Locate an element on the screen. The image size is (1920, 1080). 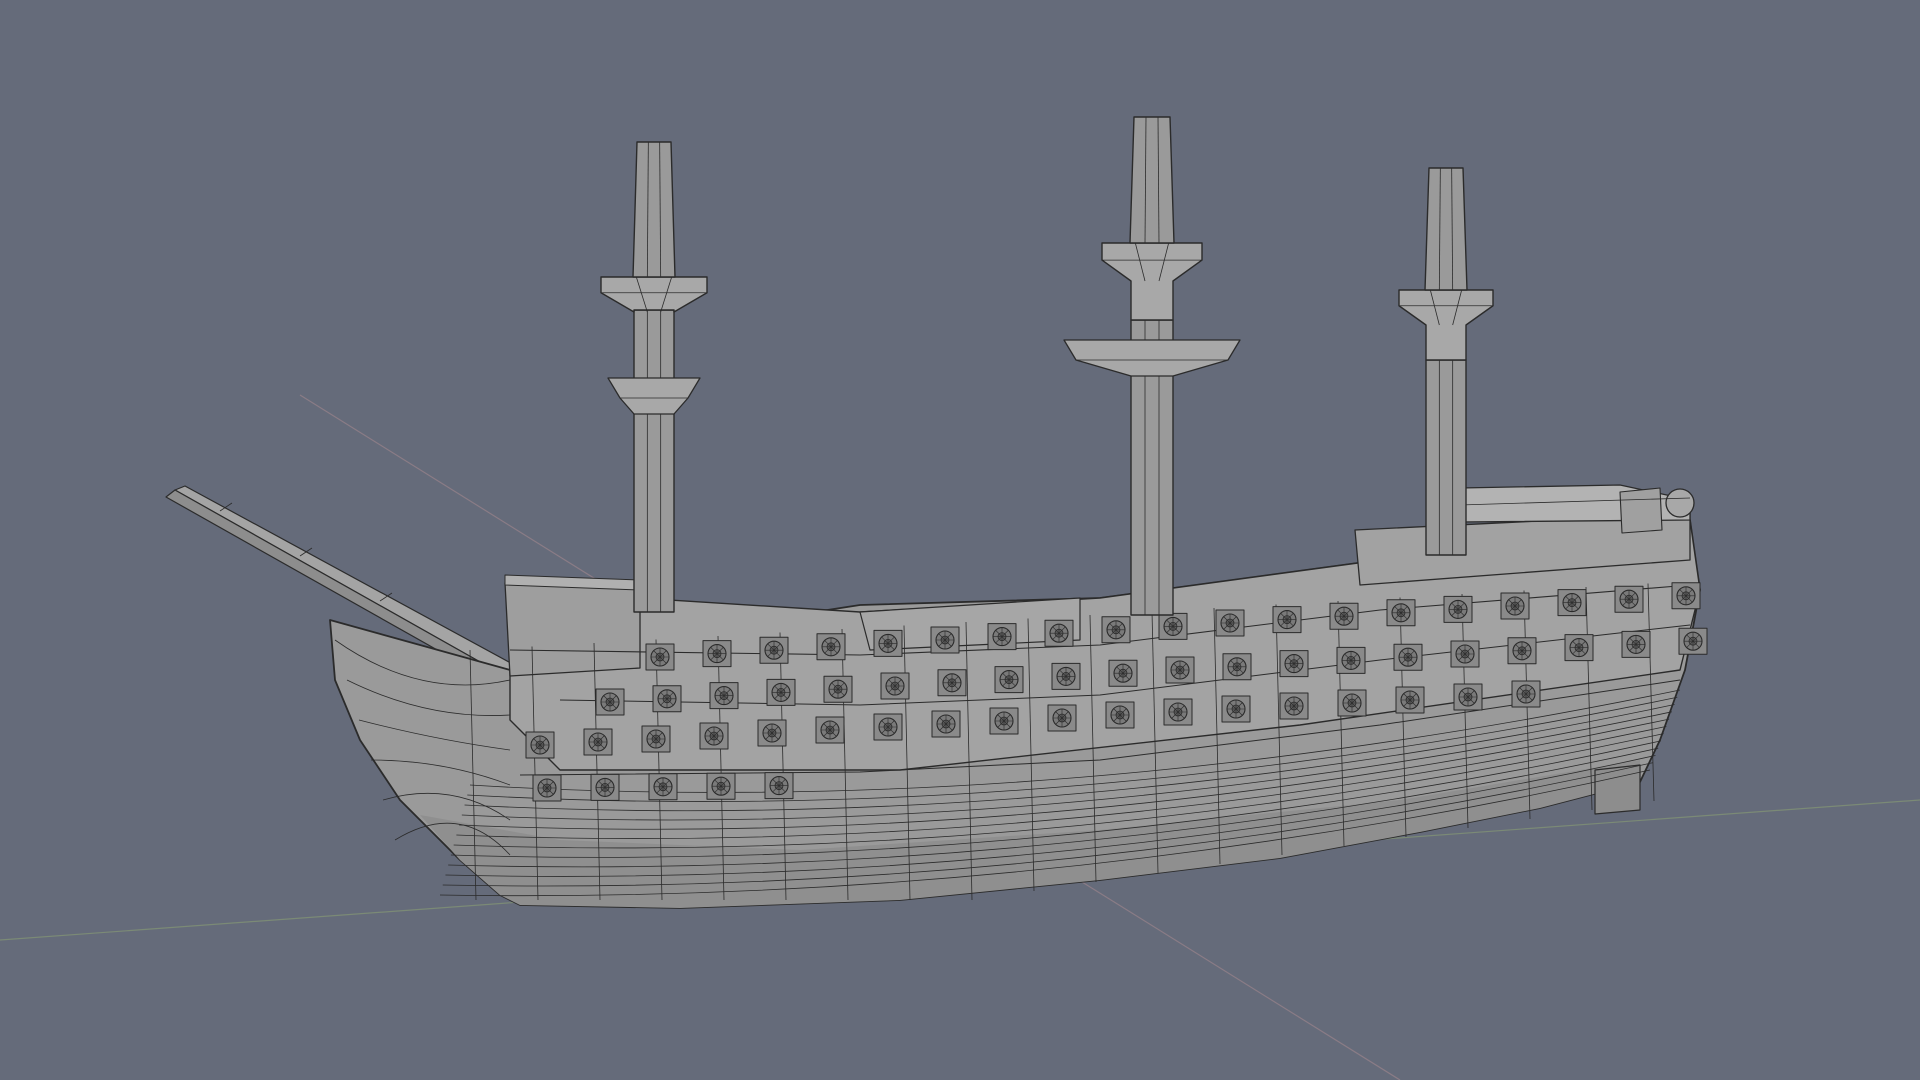
stern-keel-block is located at coordinates (1617, 789).